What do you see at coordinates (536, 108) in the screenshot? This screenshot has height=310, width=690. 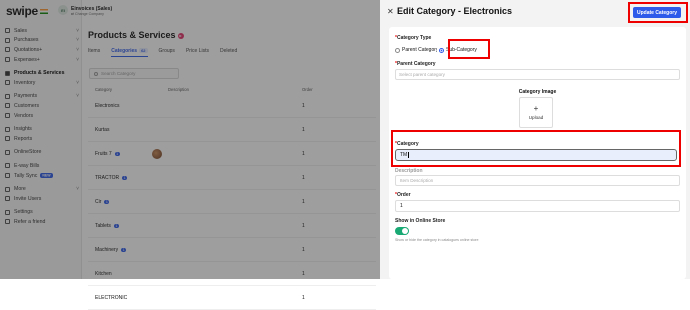 I see `plus-icon: +` at bounding box center [536, 108].